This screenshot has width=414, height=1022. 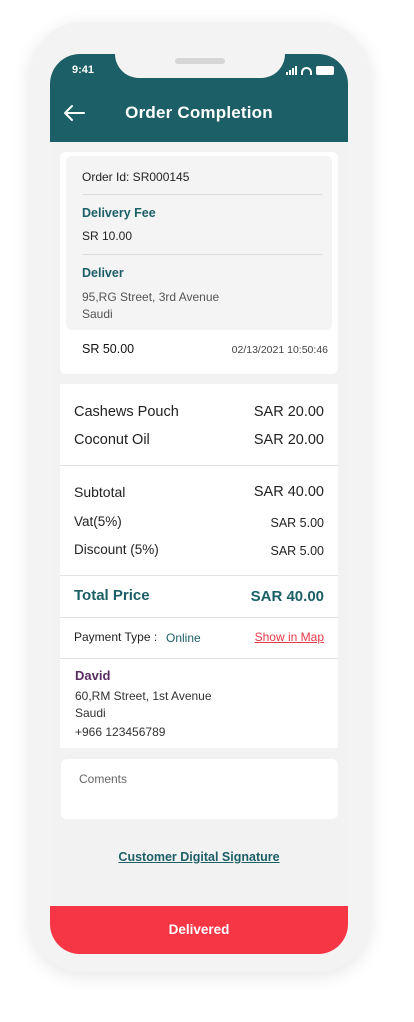 I want to click on comments-placeholder: Coments, so click(x=103, y=779).